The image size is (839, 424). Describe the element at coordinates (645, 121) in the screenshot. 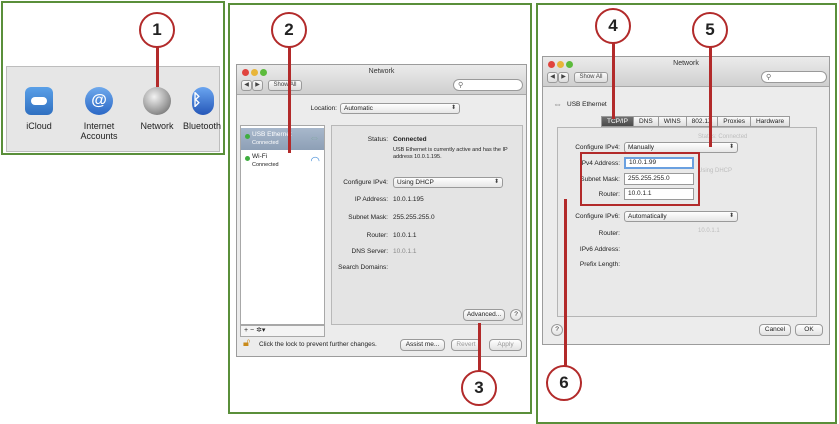

I see `tab-dns: DNS` at that location.